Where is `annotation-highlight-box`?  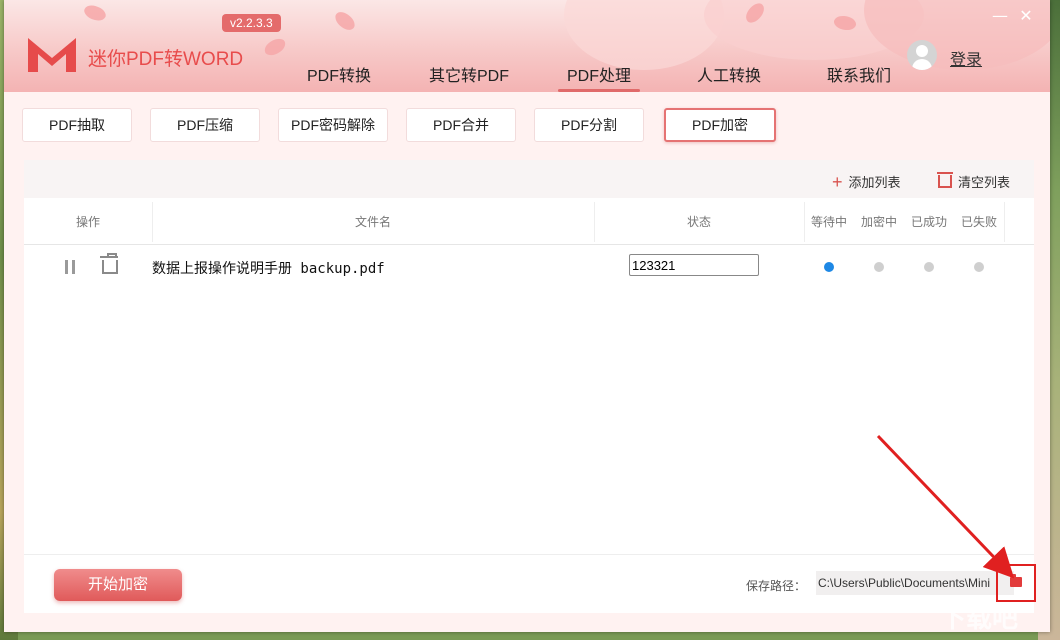
annotation-highlight-box is located at coordinates (1016, 583).